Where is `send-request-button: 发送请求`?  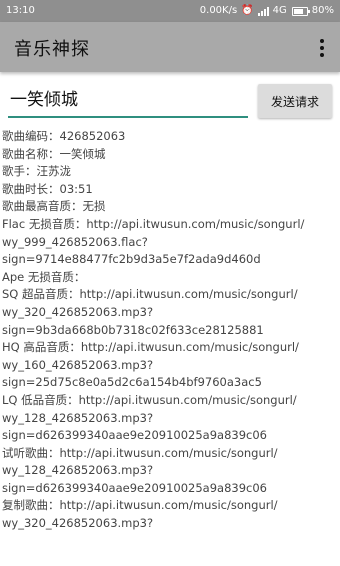
send-request-button: 发送请求 is located at coordinates (295, 101).